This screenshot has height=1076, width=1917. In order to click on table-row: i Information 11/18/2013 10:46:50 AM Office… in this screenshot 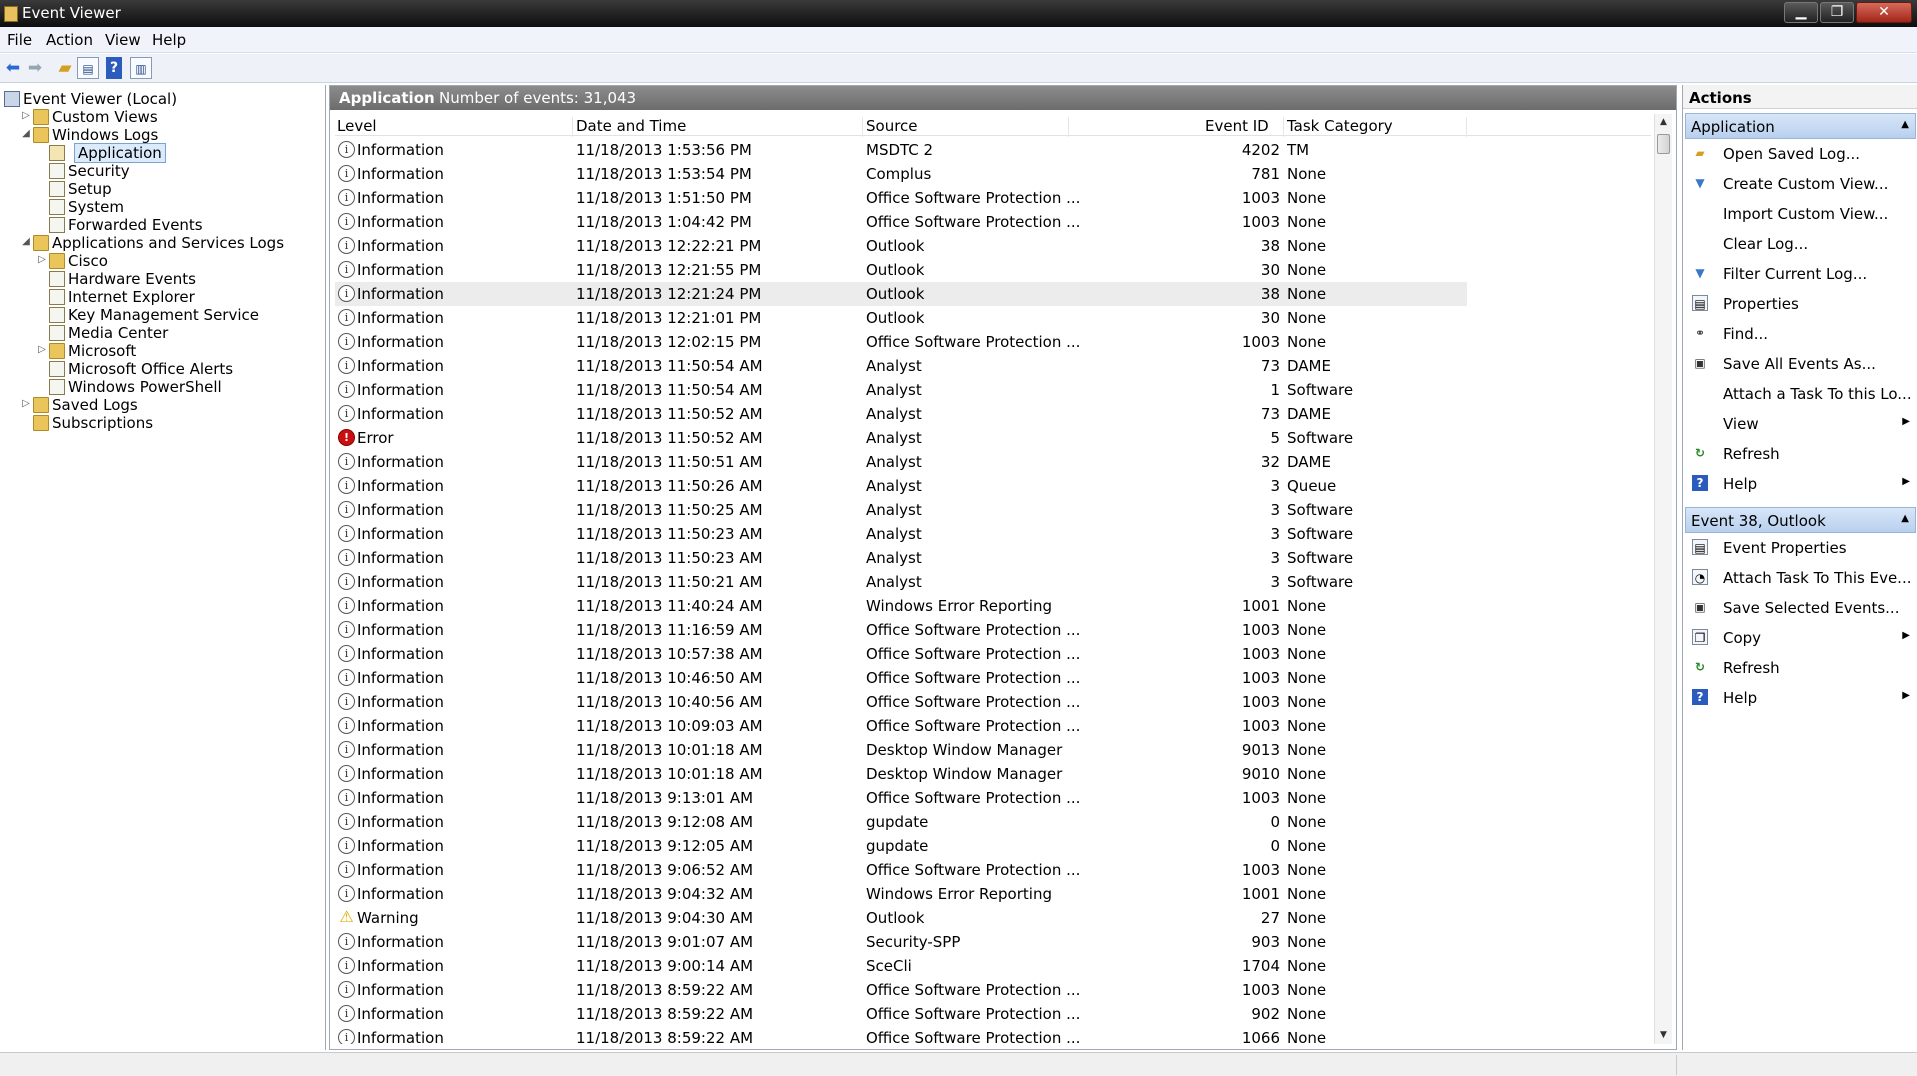, I will do `click(993, 678)`.